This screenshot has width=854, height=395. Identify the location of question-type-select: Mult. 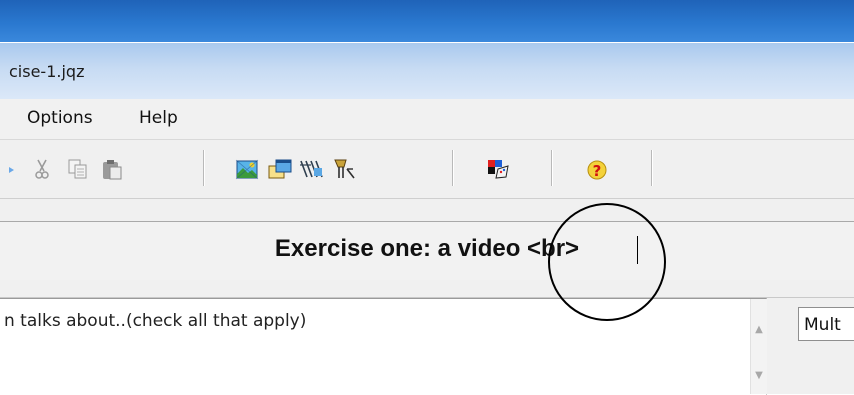
(826, 324).